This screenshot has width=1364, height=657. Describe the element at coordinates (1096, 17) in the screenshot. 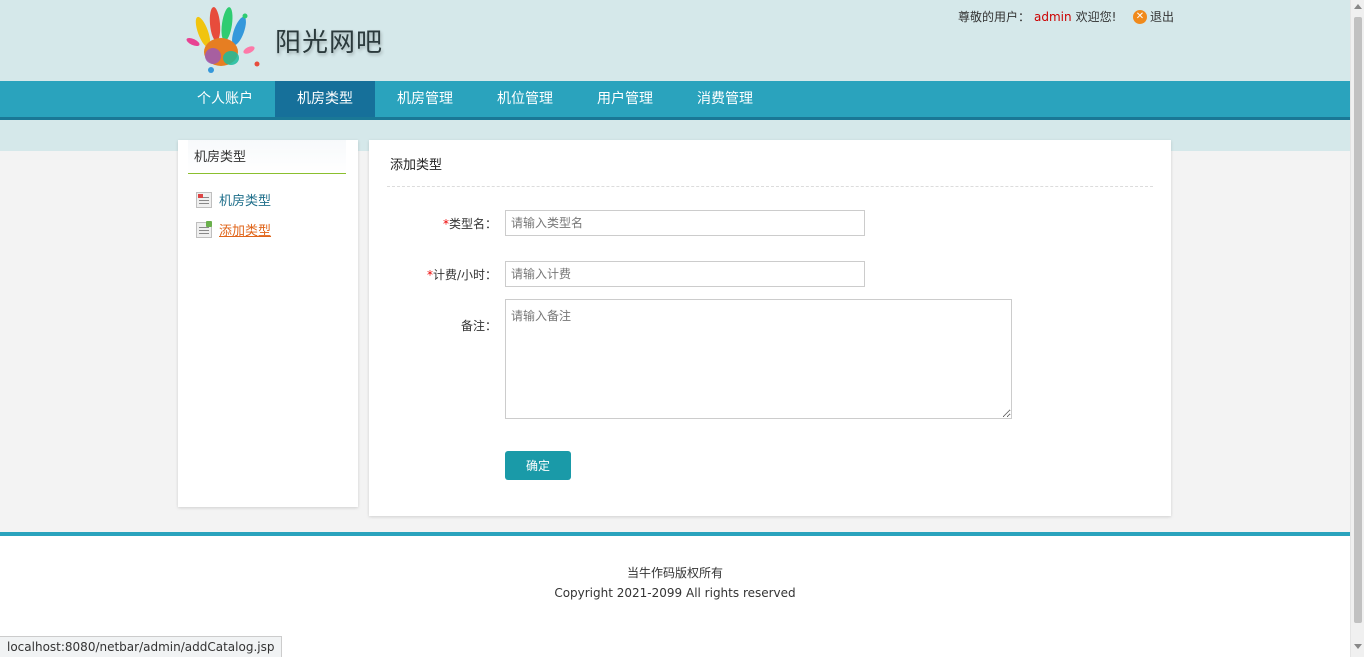

I see `greeting-suffix: 欢迎您!` at that location.